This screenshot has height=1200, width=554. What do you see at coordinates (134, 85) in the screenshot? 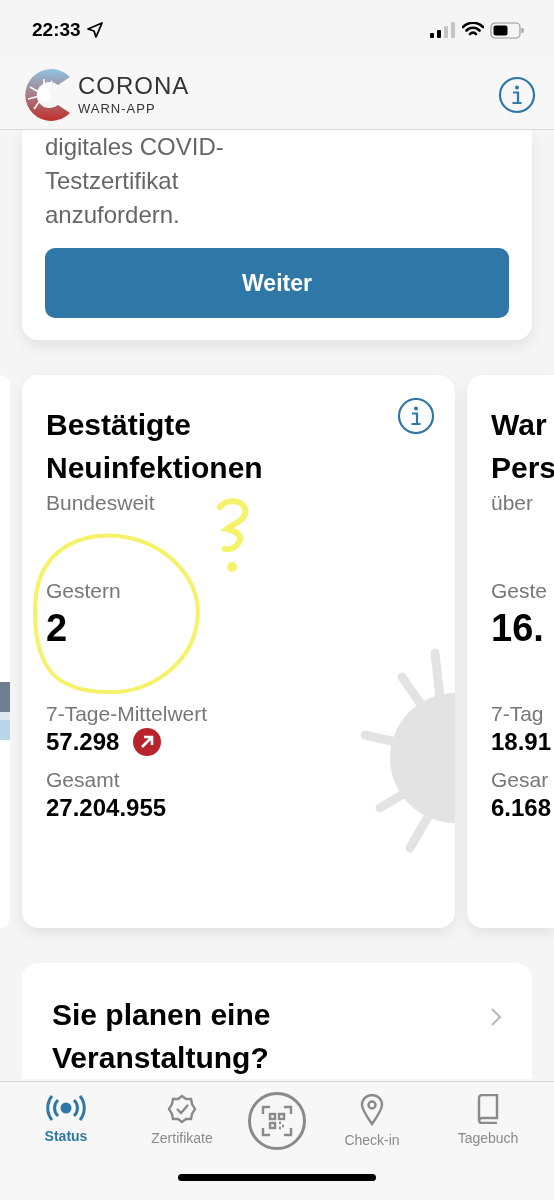
I see `logo-title: CORONA` at bounding box center [134, 85].